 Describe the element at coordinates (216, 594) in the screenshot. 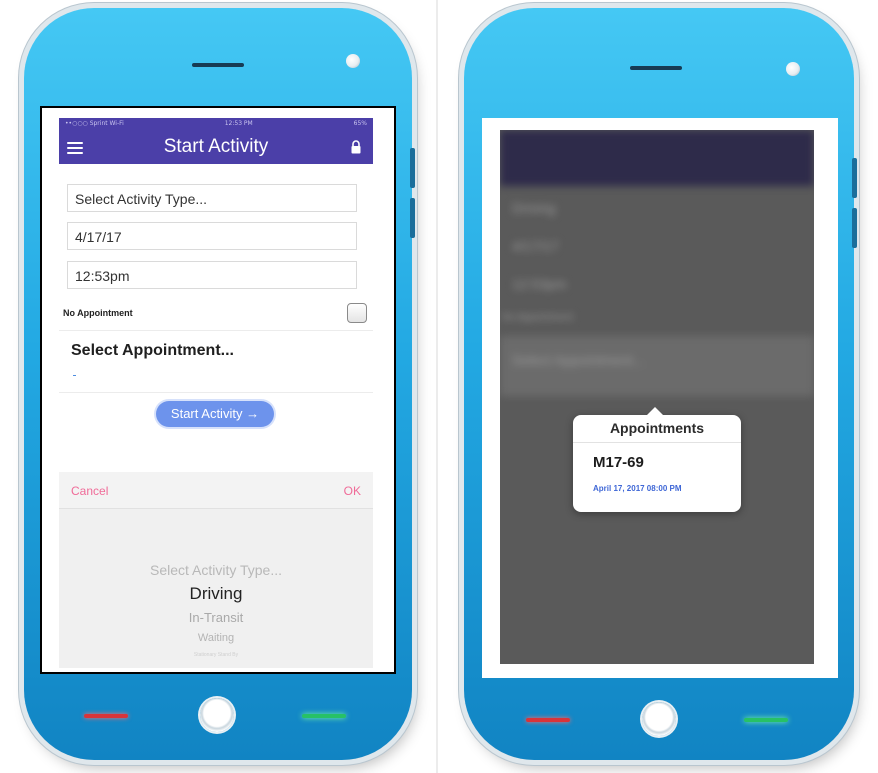

I see `picker-option-selected: Driving` at that location.